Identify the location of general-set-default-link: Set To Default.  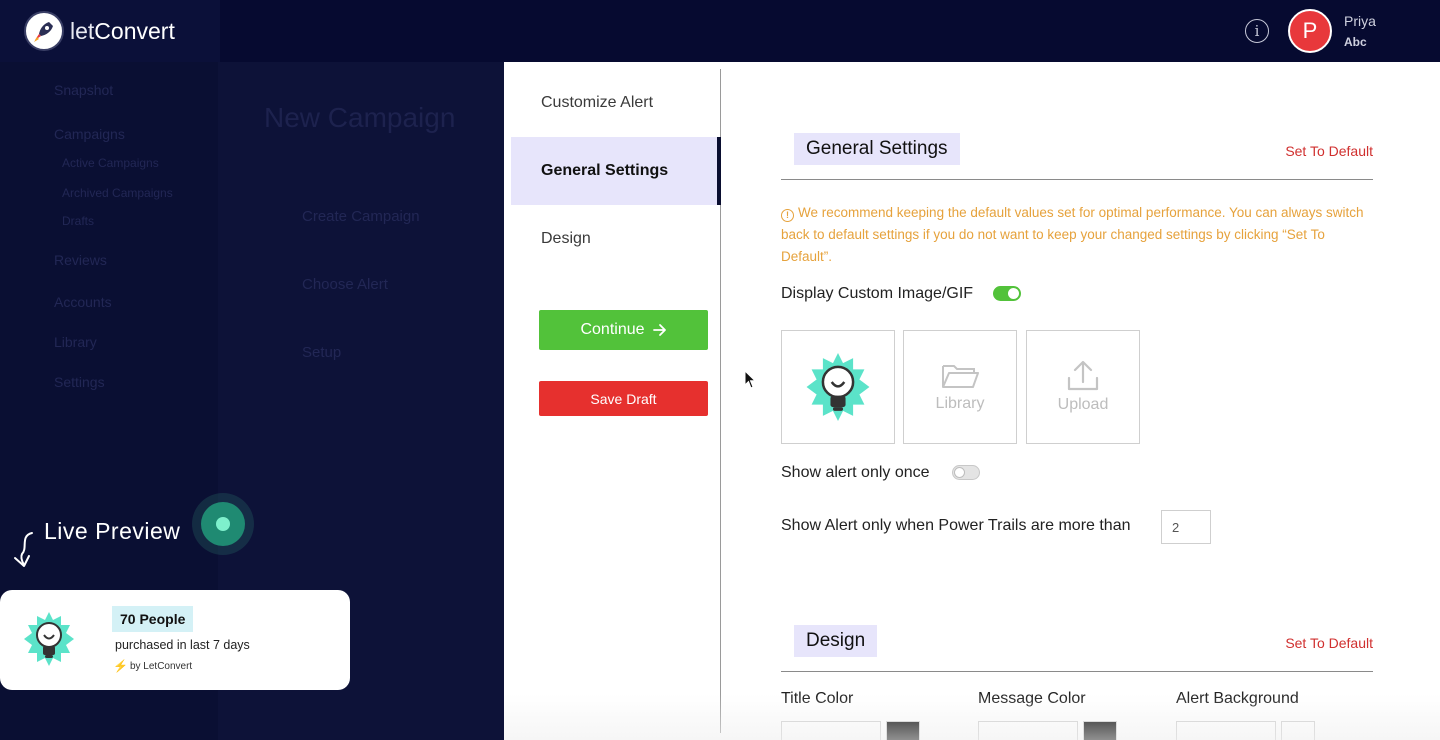
(1329, 151).